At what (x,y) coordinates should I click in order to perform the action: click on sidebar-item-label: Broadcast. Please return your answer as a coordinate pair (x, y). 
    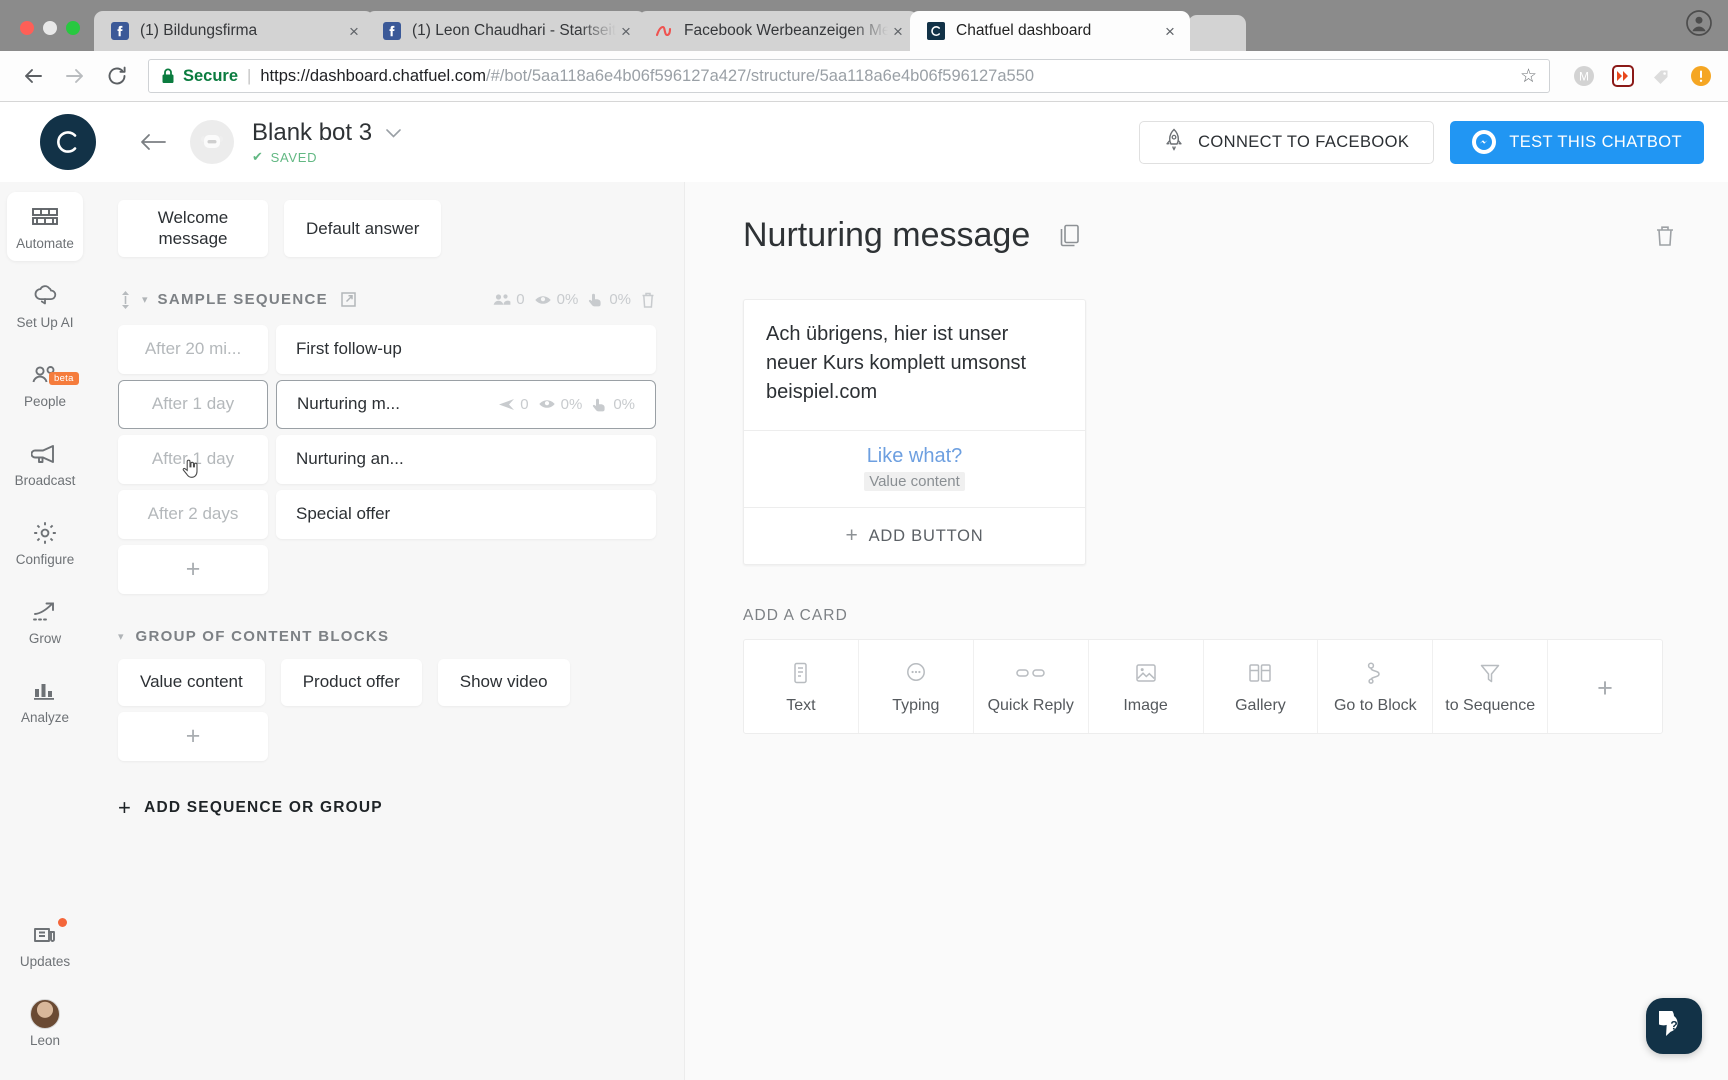
    Looking at the image, I should click on (45, 480).